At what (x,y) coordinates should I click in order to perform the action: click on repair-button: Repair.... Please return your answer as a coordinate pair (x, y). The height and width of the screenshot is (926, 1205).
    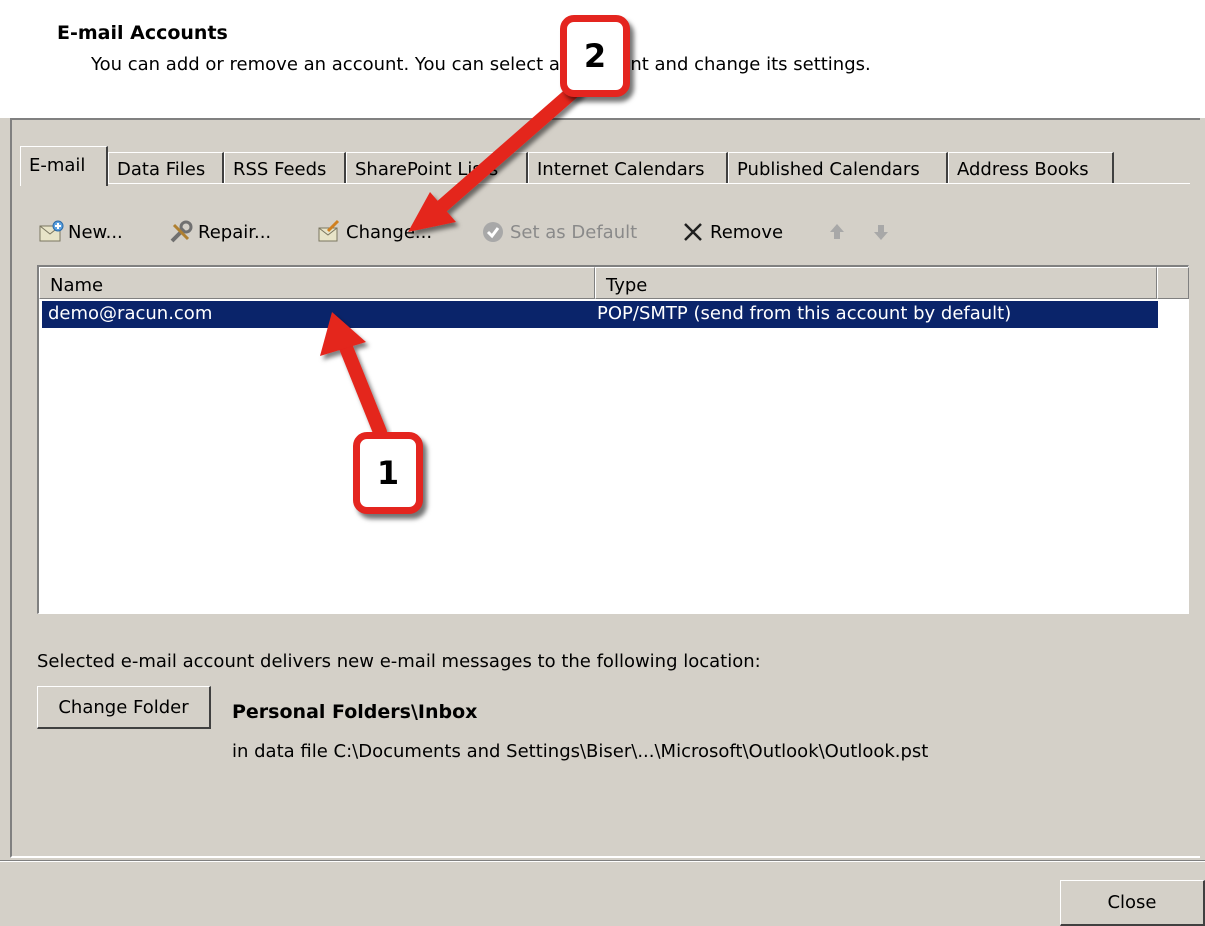
    Looking at the image, I should click on (219, 232).